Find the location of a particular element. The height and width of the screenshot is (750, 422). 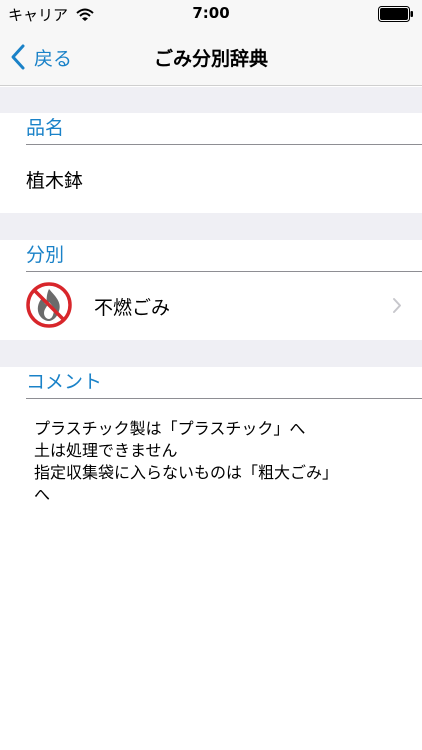

comment-section-header: コメント is located at coordinates (224, 383).